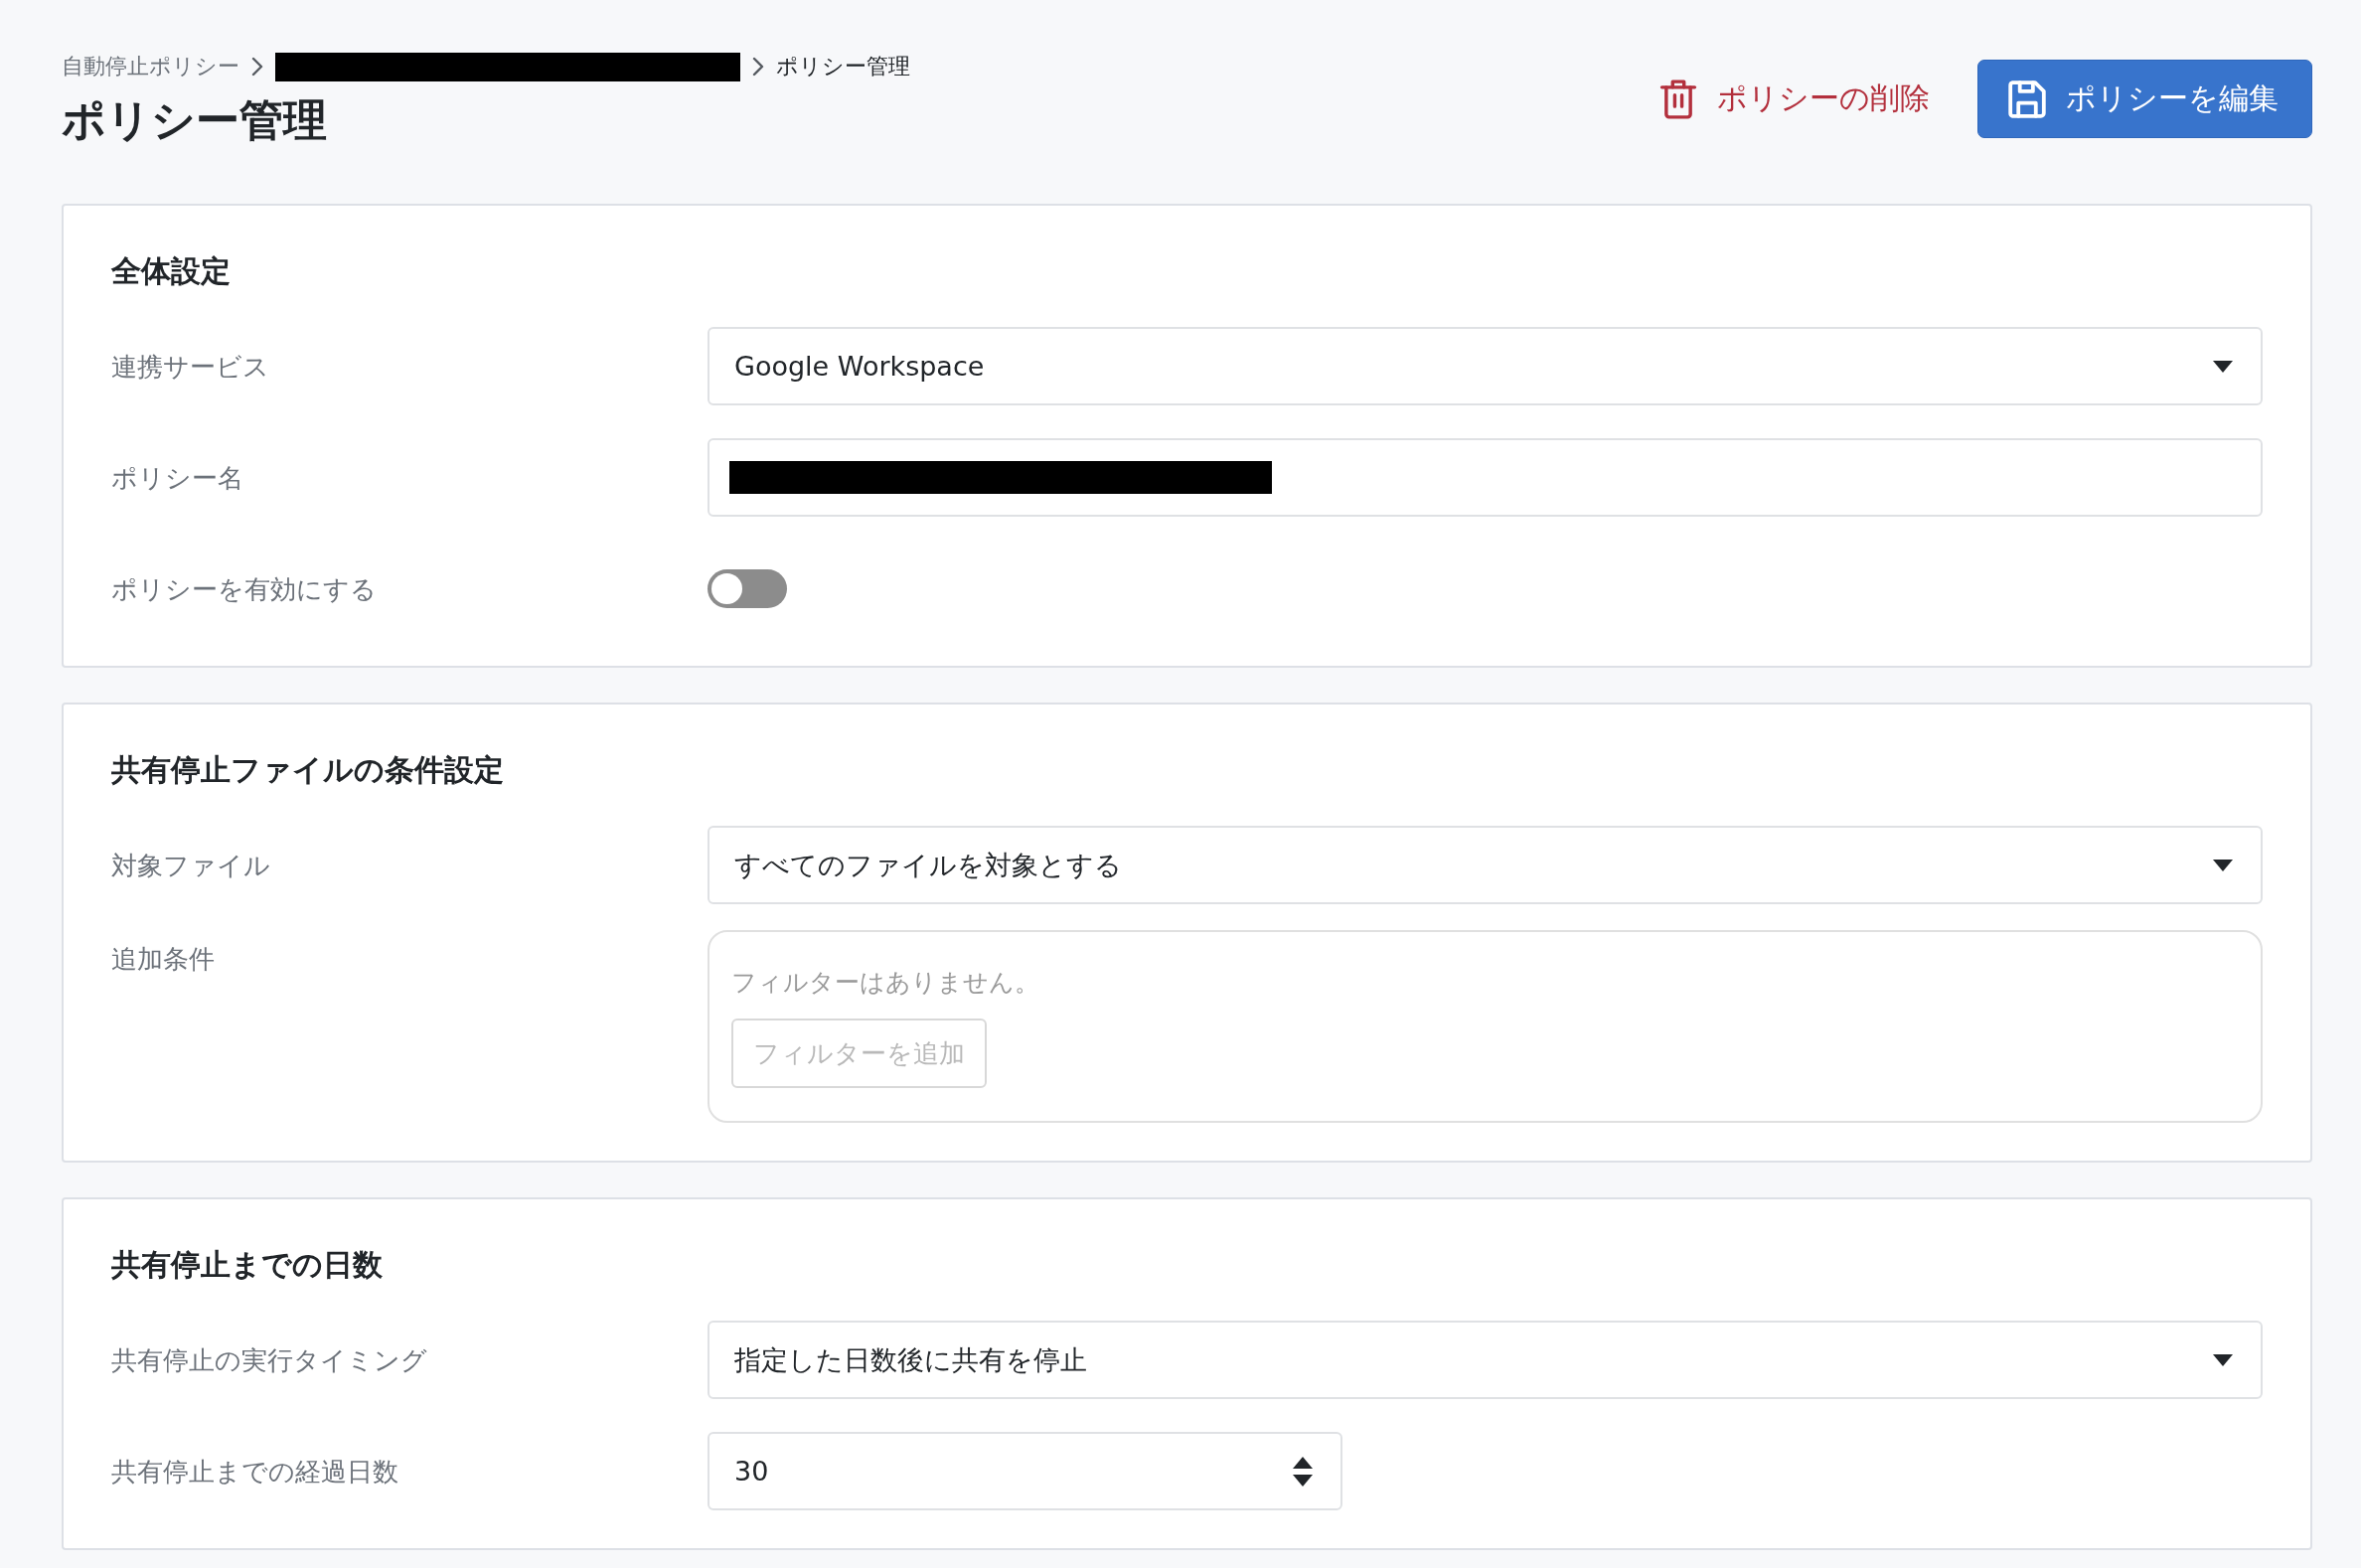 This screenshot has height=1568, width=2361. What do you see at coordinates (885, 983) in the screenshot?
I see `empty-filter-message: フィルターはありません。` at bounding box center [885, 983].